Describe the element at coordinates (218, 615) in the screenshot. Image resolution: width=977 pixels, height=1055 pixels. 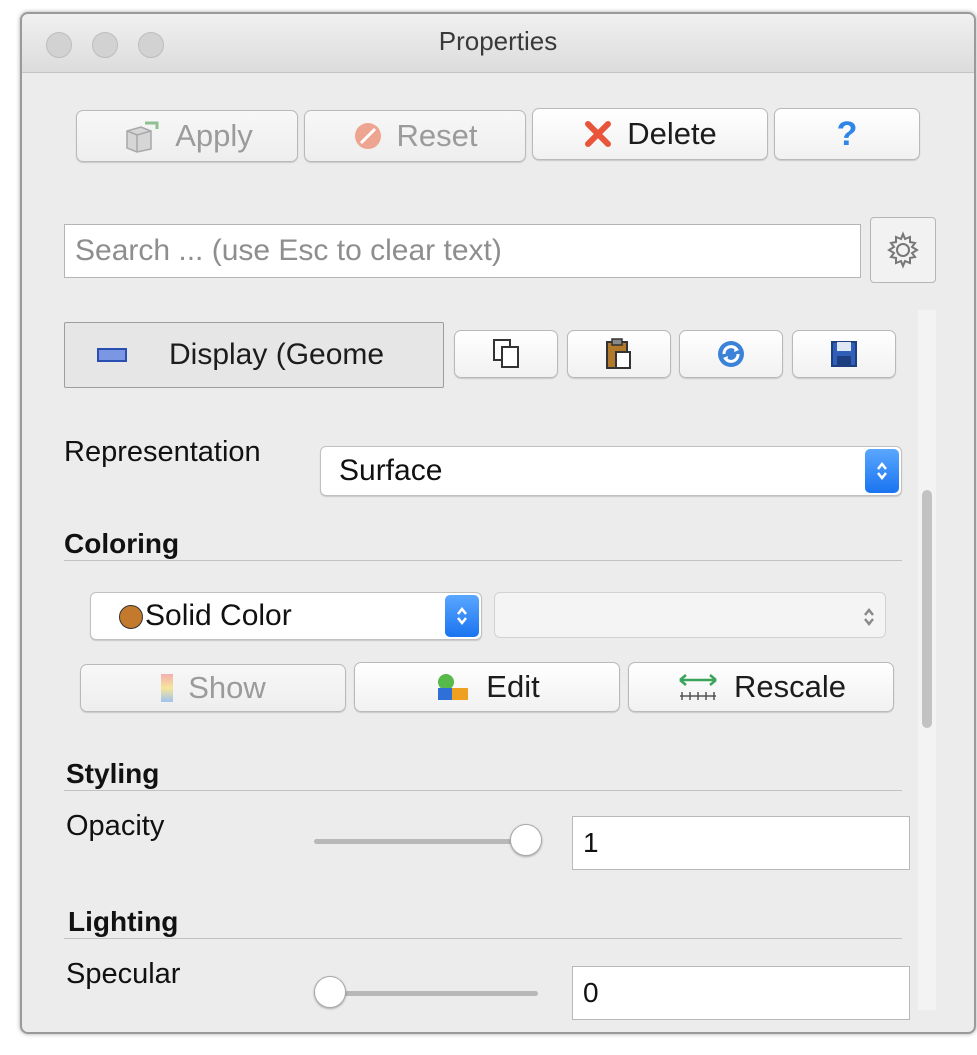
I see `coloring-mode-value: Solid Color` at that location.